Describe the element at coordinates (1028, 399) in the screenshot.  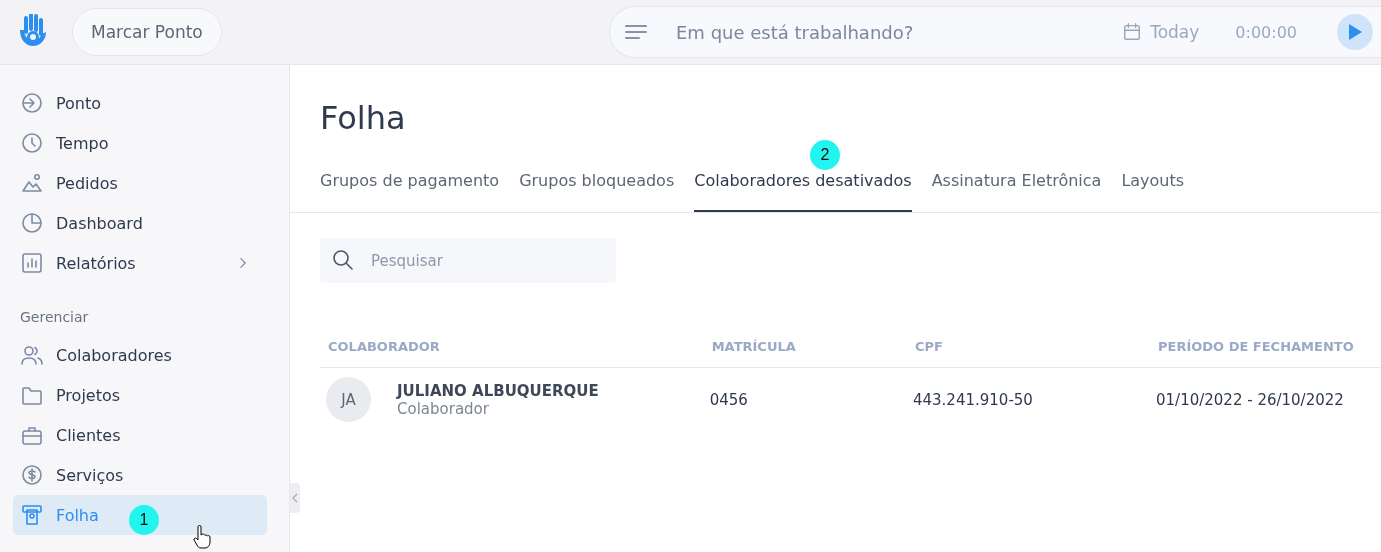
I see `table-cell: 443.241.910-50` at that location.